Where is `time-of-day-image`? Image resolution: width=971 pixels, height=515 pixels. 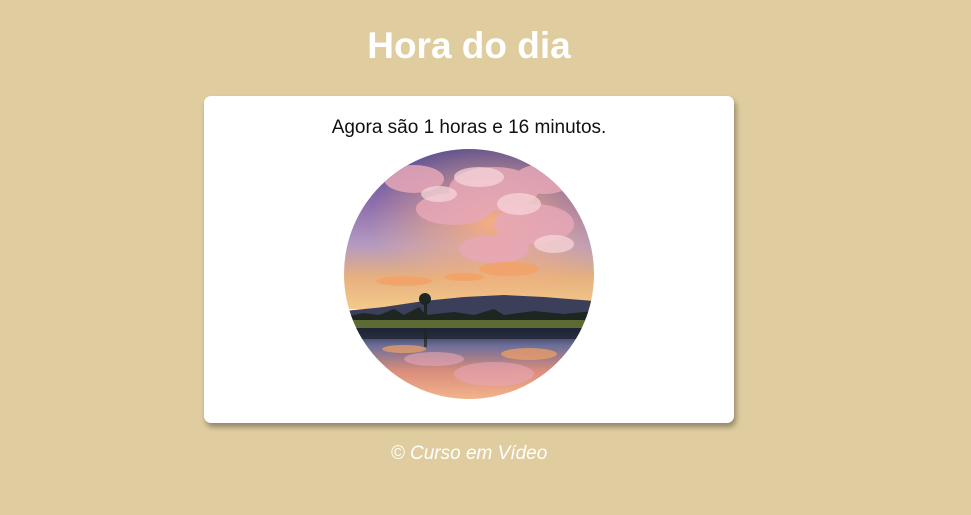 time-of-day-image is located at coordinates (469, 274).